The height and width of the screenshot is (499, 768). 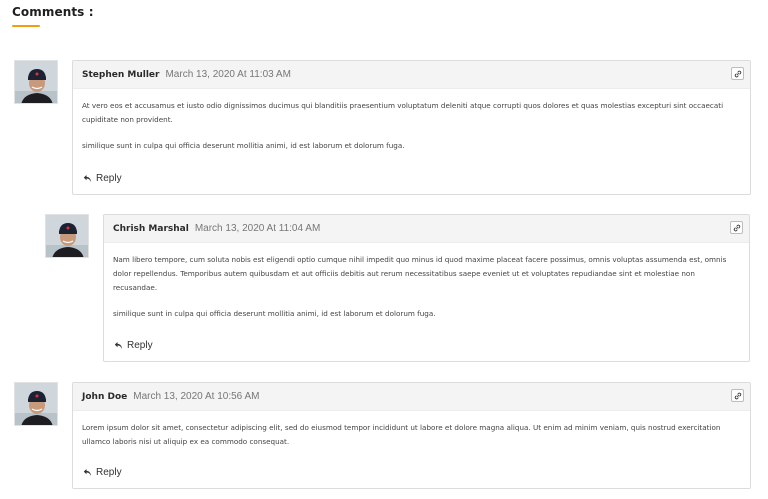 I want to click on comments-section-title: Comments :, so click(x=53, y=12).